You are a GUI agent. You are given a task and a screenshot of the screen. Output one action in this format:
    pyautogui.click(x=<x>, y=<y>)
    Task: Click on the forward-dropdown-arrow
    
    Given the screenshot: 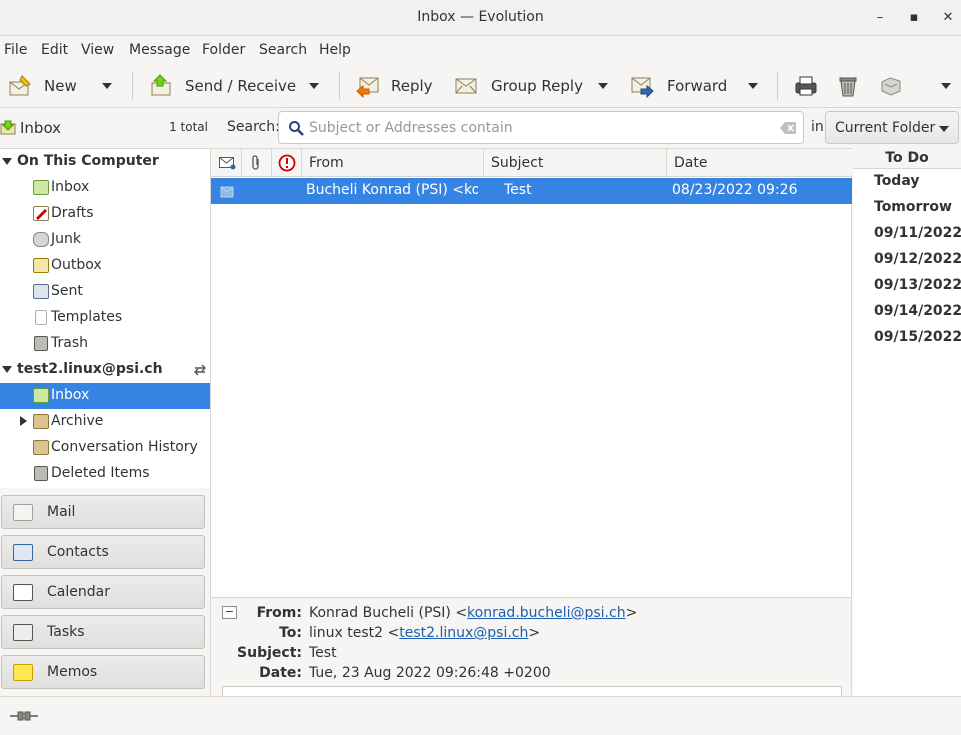 What is the action you would take?
    pyautogui.click(x=753, y=86)
    